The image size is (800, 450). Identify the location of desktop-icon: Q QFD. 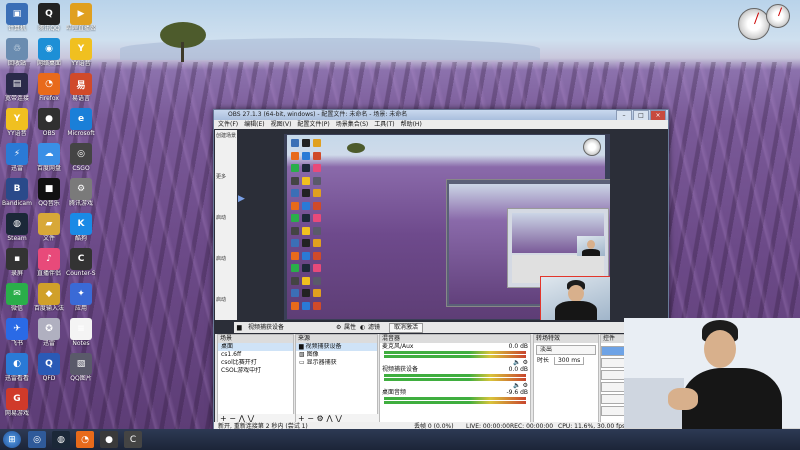
(49, 367).